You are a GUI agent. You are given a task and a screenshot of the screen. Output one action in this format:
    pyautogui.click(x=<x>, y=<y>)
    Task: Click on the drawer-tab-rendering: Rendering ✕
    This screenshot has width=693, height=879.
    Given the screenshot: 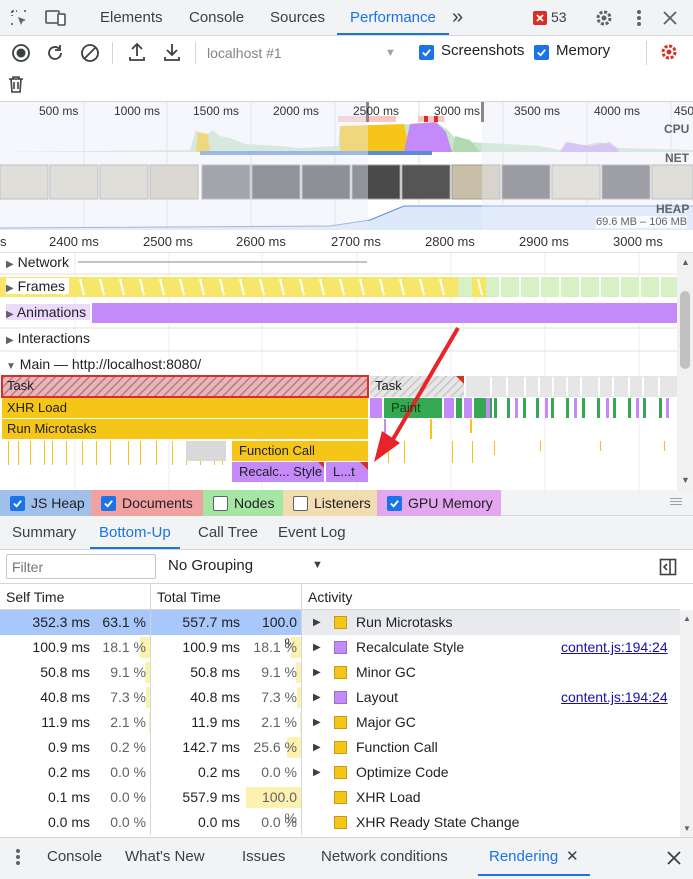 What is the action you would take?
    pyautogui.click(x=534, y=857)
    